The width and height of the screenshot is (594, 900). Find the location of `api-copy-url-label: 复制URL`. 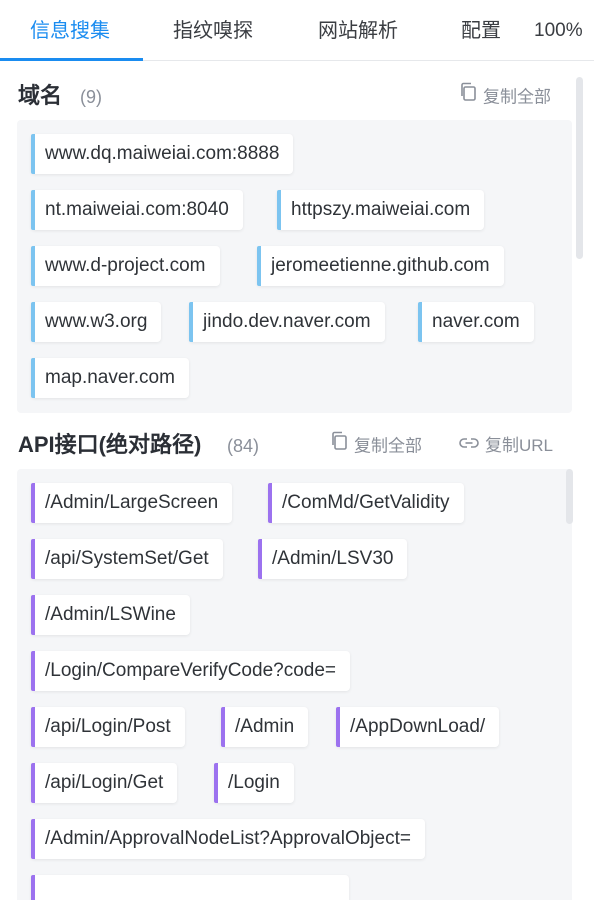

api-copy-url-label: 复制URL is located at coordinates (519, 445).